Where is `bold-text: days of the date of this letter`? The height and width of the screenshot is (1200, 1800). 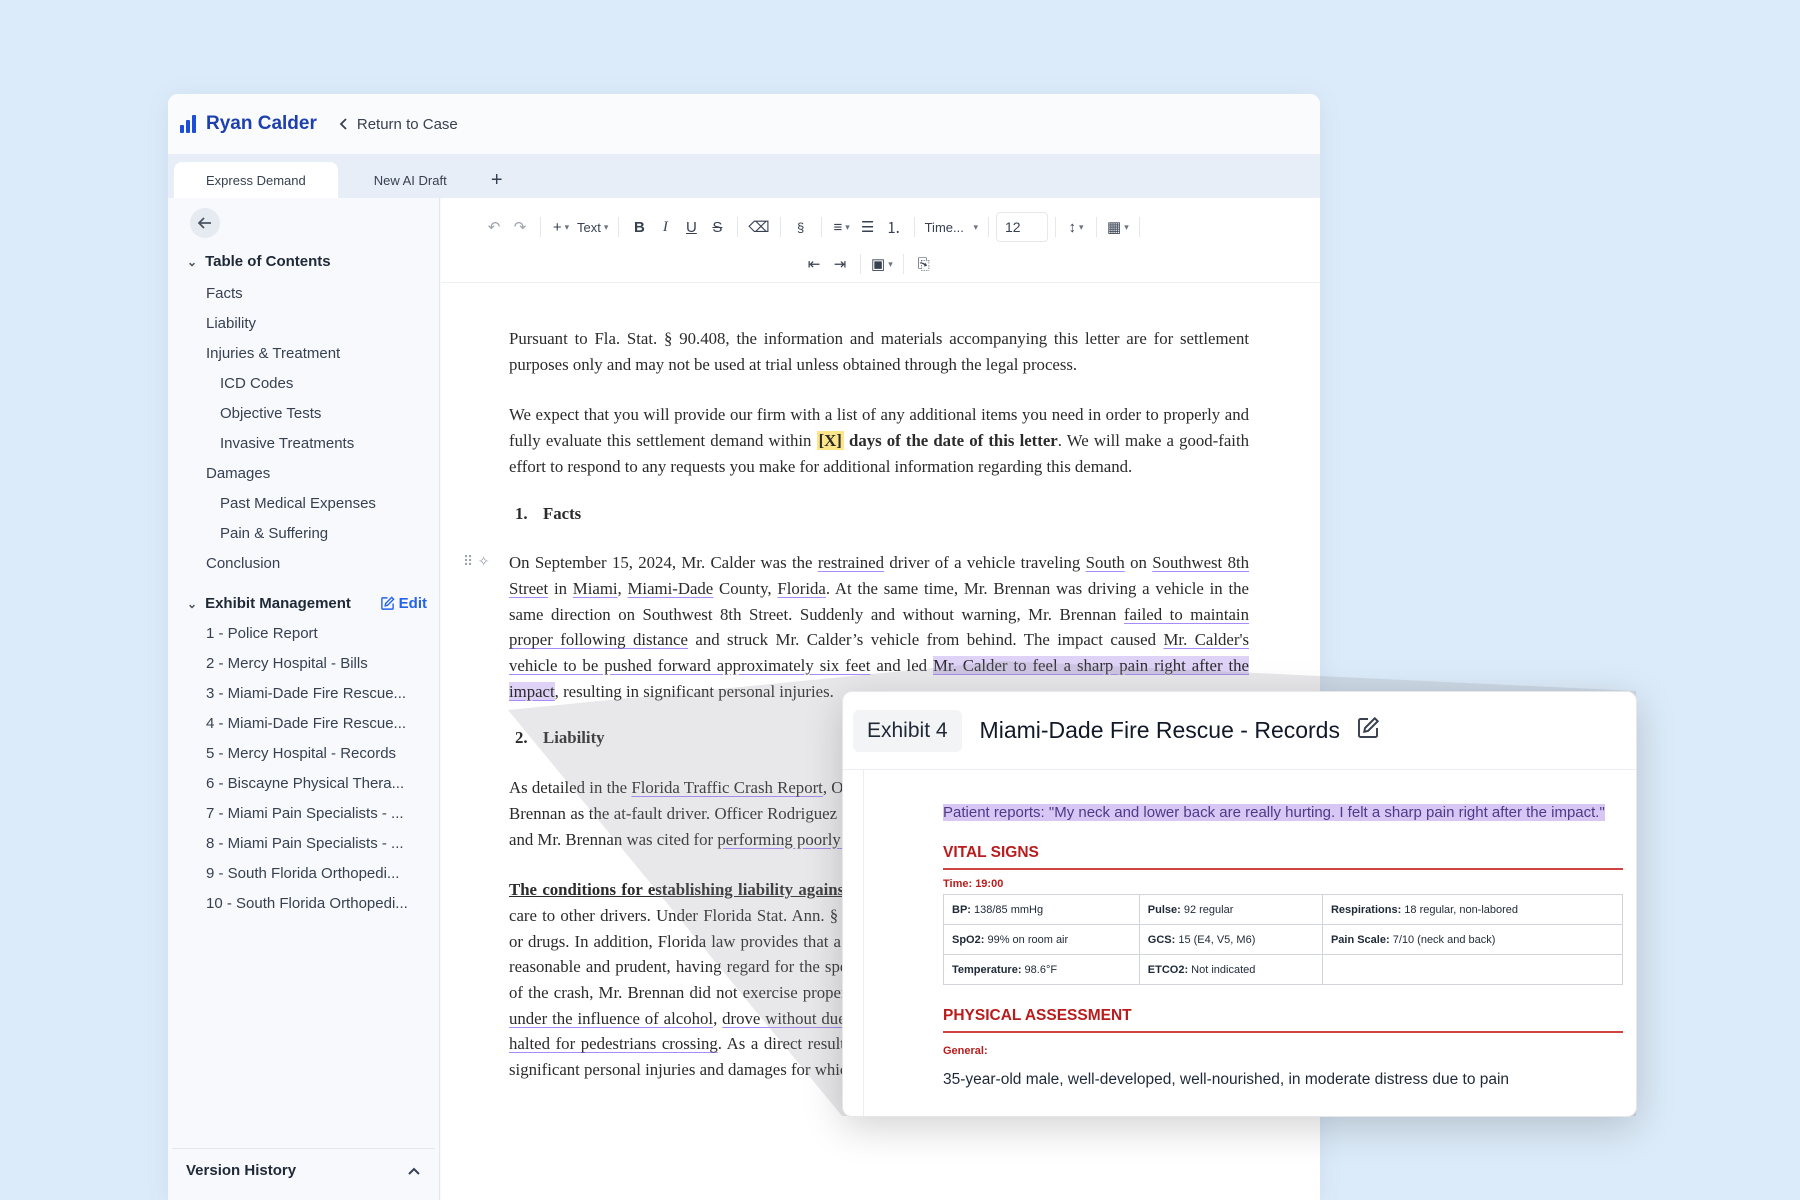 bold-text: days of the date of this letter is located at coordinates (950, 441).